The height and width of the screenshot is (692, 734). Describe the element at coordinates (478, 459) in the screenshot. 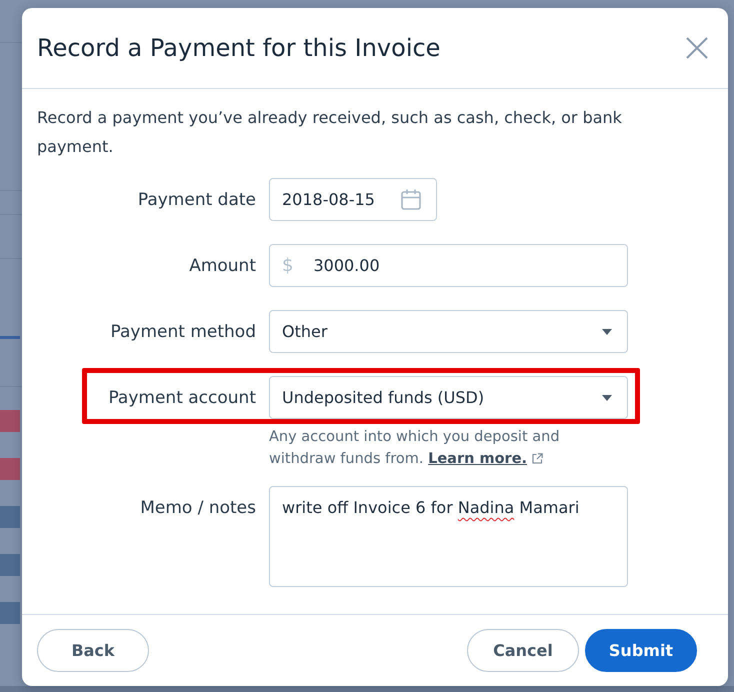

I see `learn-more-link: Learn more.` at that location.